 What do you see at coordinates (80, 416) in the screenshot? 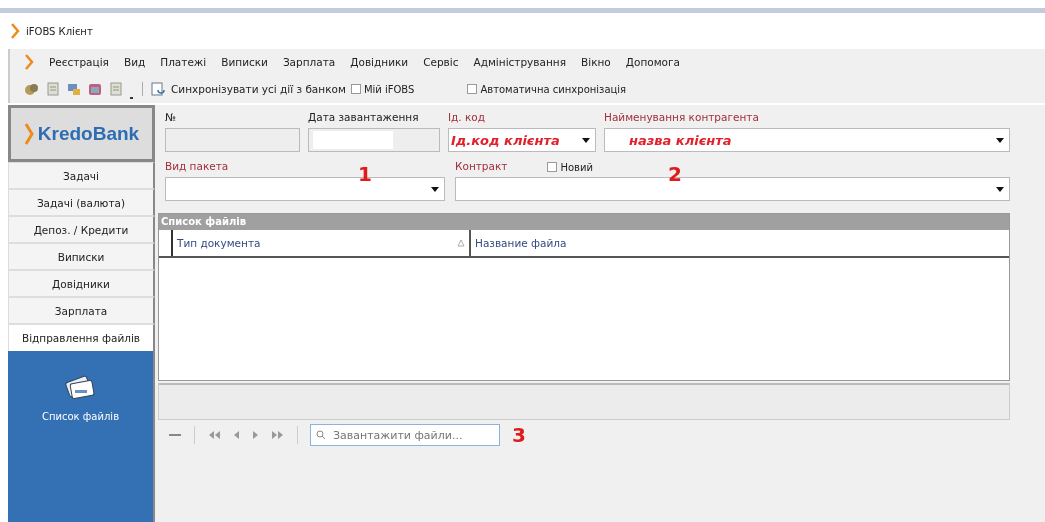
I see `panel-item-label: Список файлів` at bounding box center [80, 416].